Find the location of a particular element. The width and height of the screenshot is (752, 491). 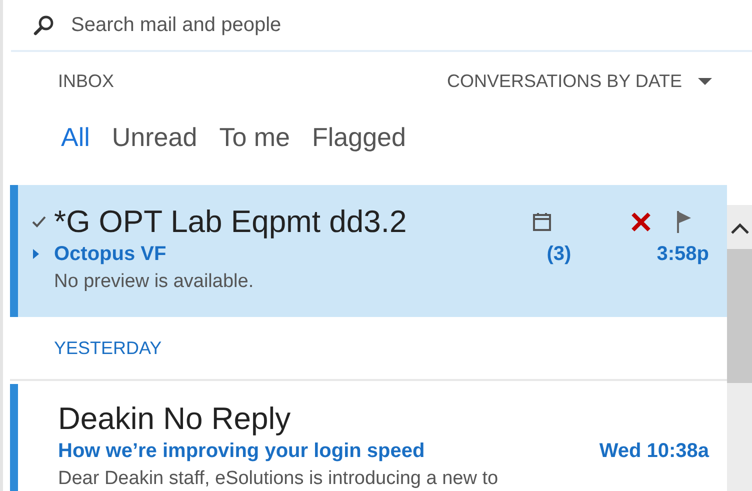

message-count: (3) is located at coordinates (559, 254).